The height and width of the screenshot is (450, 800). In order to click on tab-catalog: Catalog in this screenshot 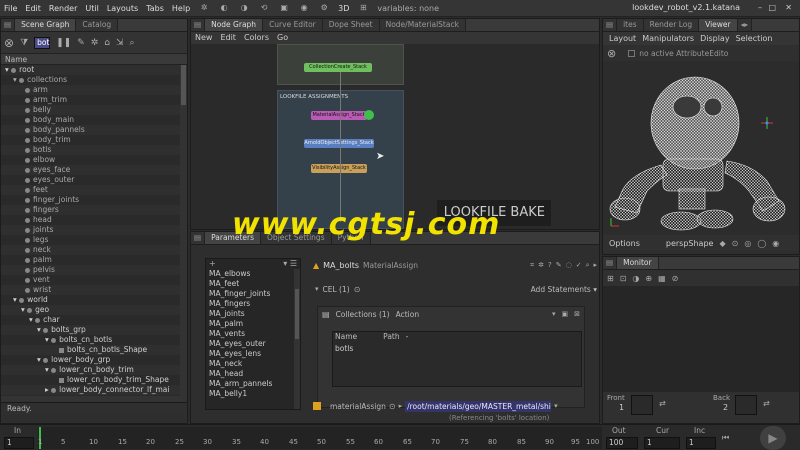, I will do `click(97, 25)`.